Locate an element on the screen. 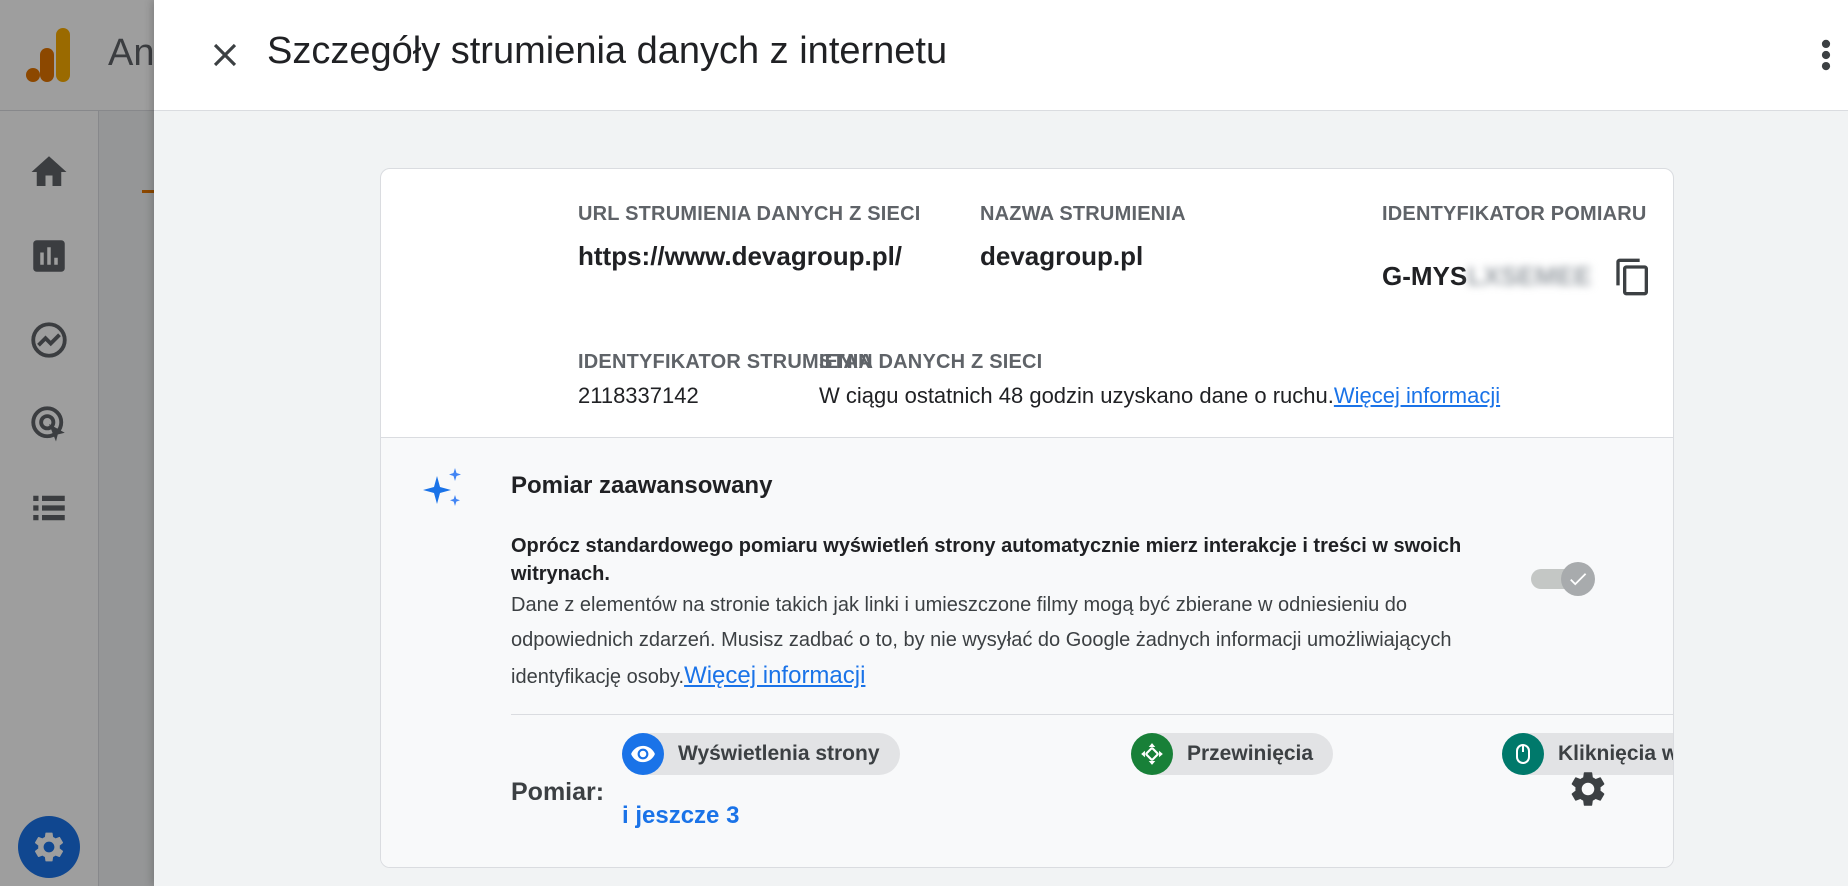 This screenshot has height=886, width=1848. chip-page-views: Wyświetlenia strony is located at coordinates (761, 754).